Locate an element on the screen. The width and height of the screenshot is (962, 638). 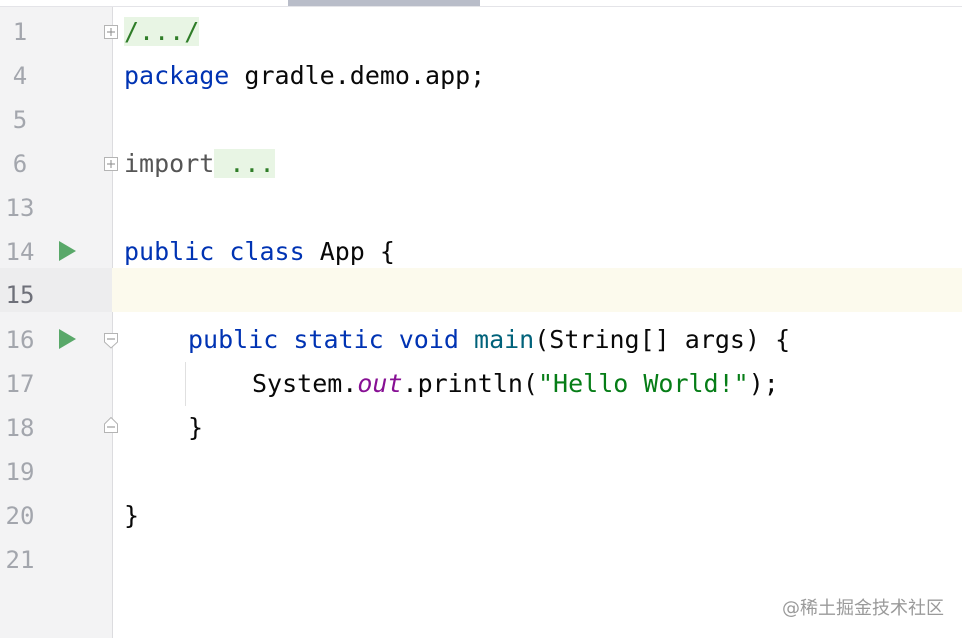
watermark: @稀土掘金技术社区 is located at coordinates (863, 608).